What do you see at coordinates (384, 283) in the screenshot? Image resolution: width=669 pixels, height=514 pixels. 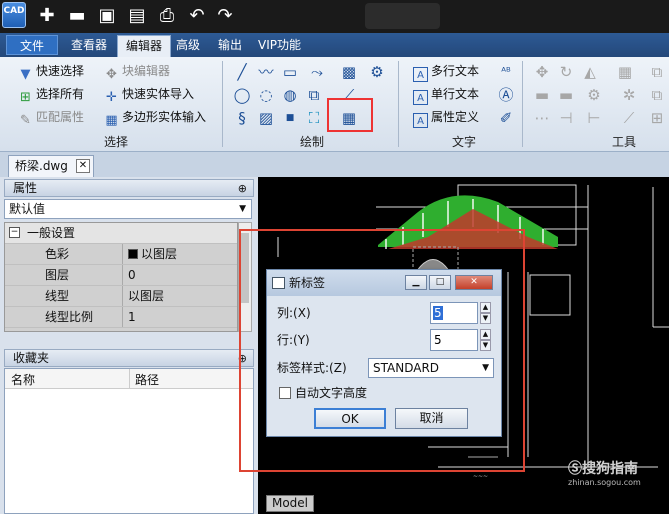 I see `dialog-title-bar: 新标签 ▁ □ ✕` at bounding box center [384, 283].